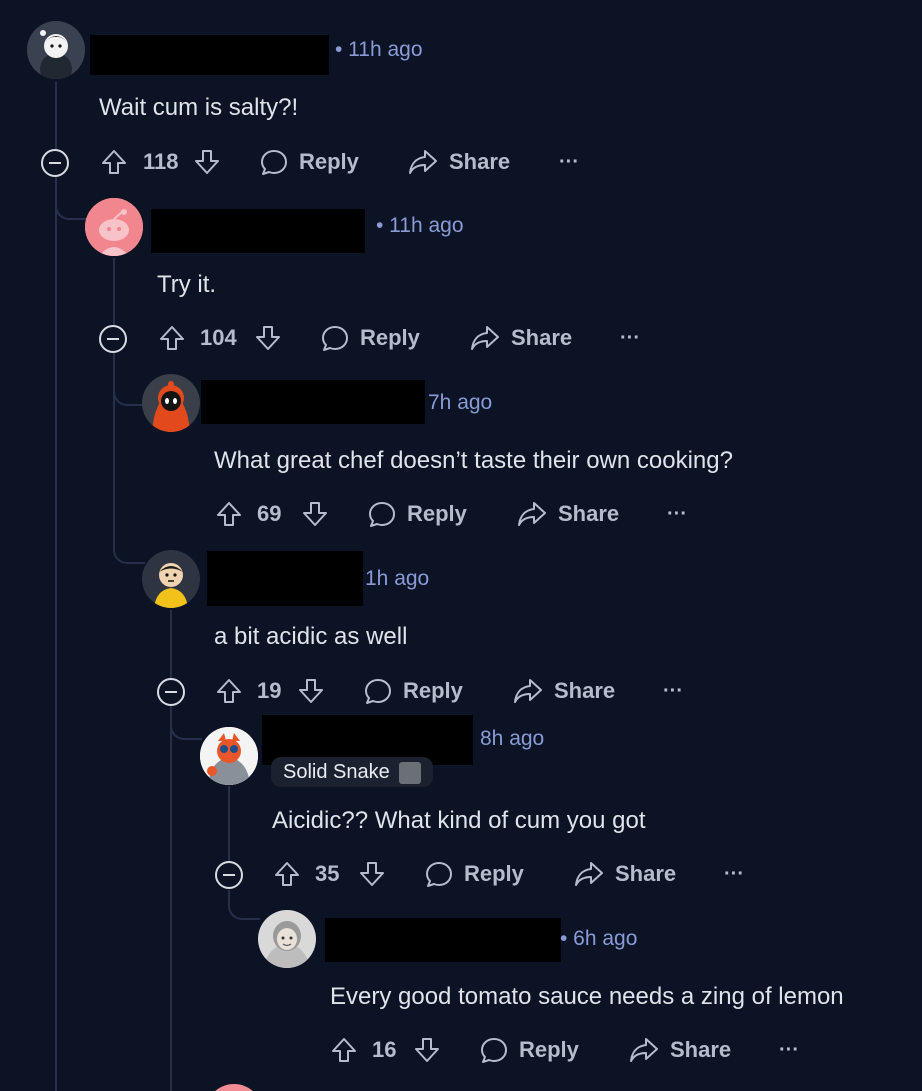  I want to click on avatar-partial, so click(234, 1087).